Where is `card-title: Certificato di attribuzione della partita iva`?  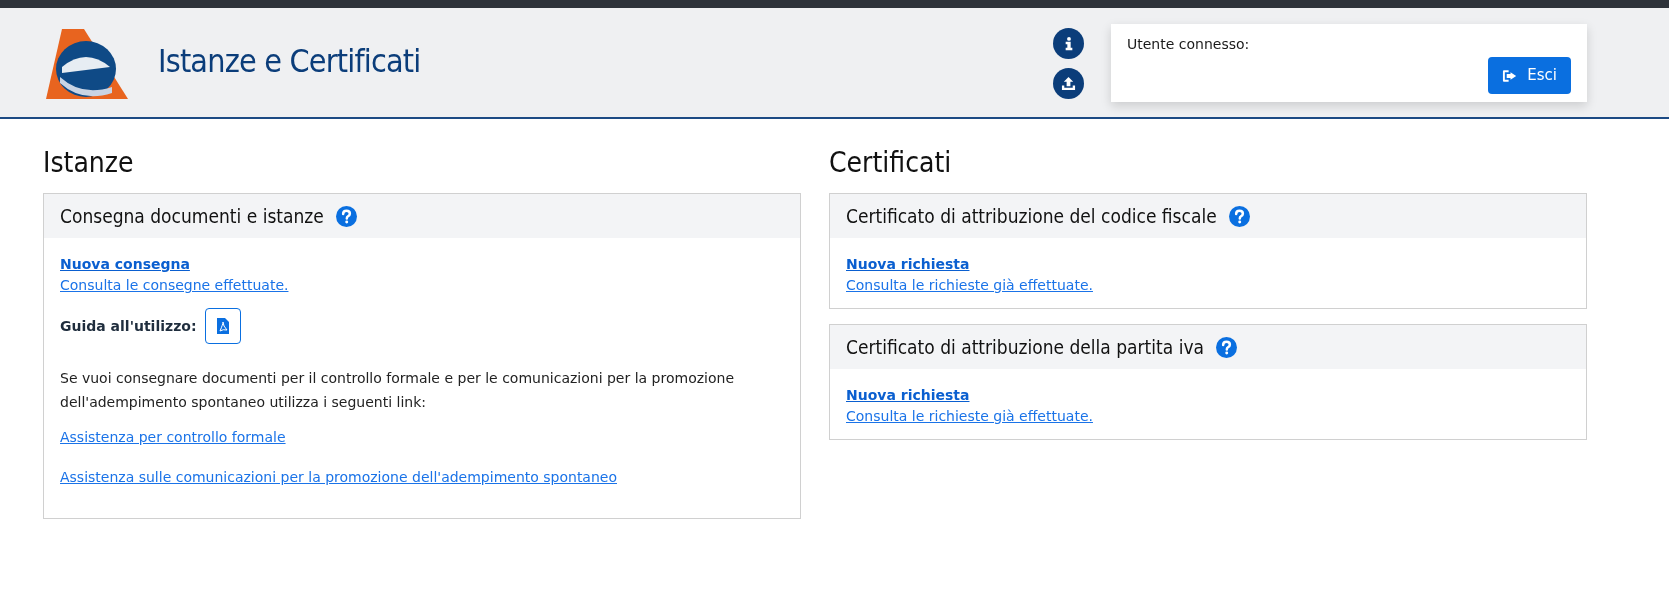 card-title: Certificato di attribuzione della partita iva is located at coordinates (1025, 347).